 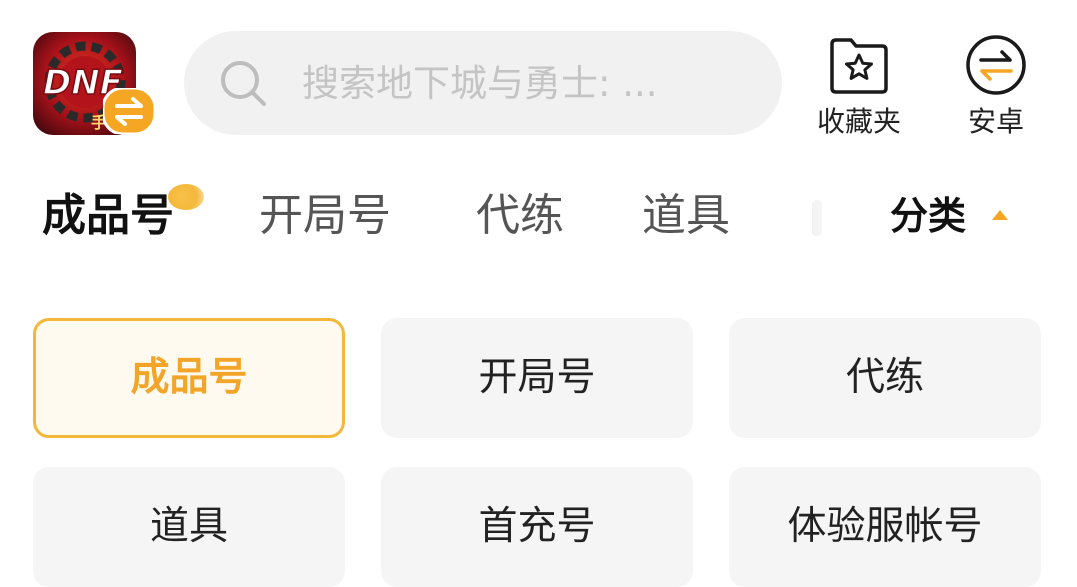 What do you see at coordinates (189, 527) in the screenshot?
I see `category-items: 道具` at bounding box center [189, 527].